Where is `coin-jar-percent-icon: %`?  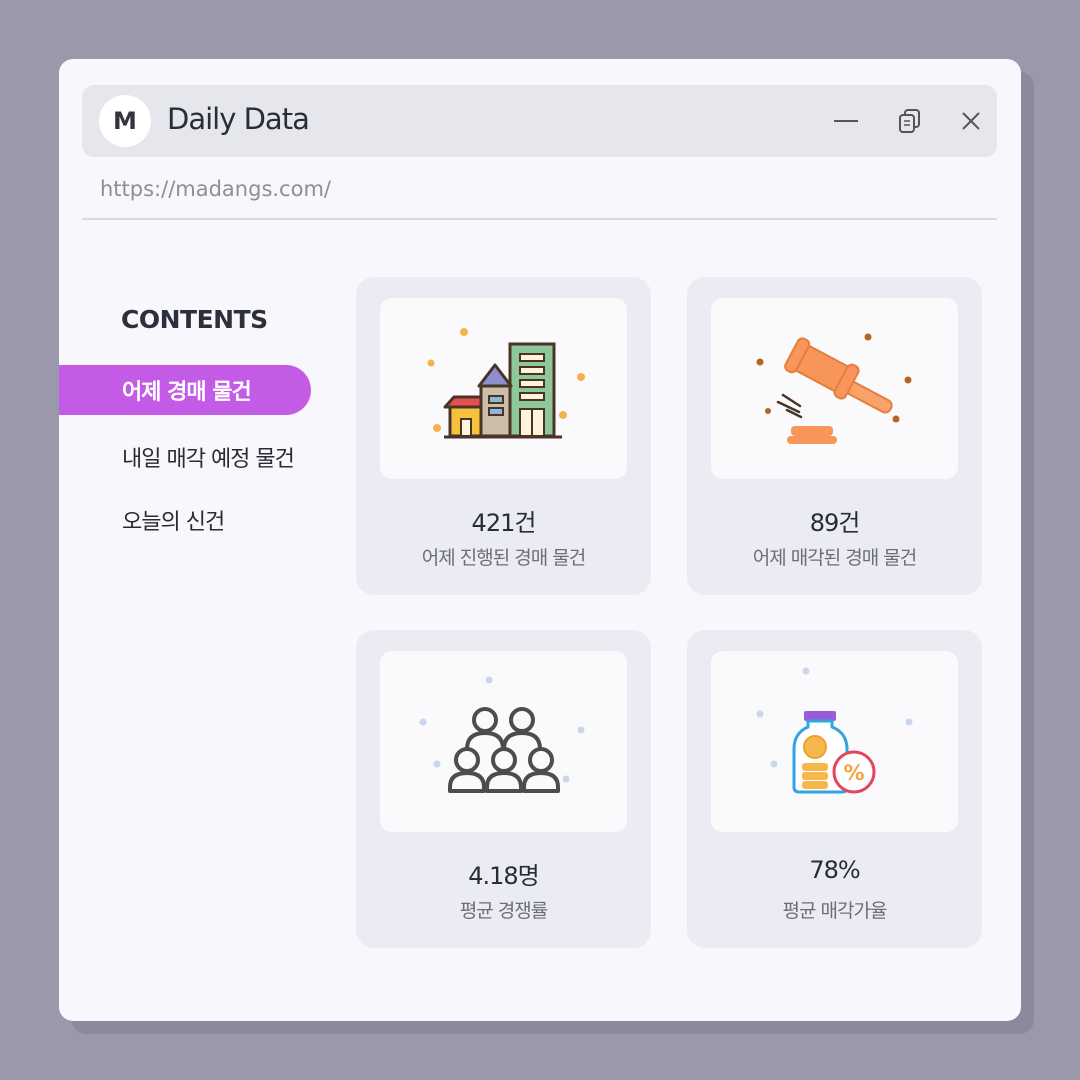 coin-jar-percent-icon: % is located at coordinates (834, 730).